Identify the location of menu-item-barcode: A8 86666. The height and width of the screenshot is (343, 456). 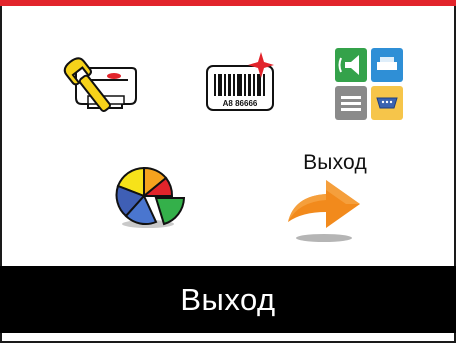
(241, 83).